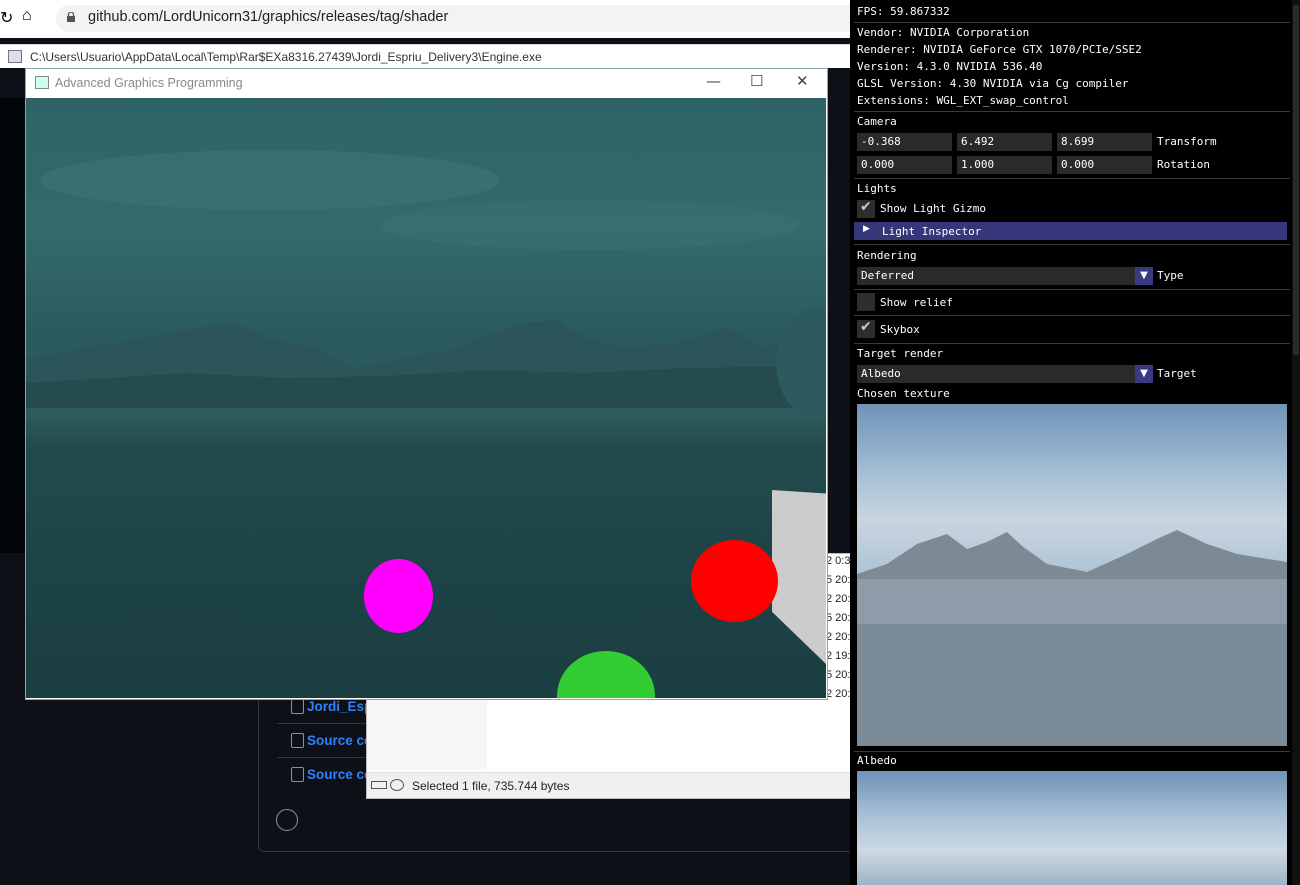  What do you see at coordinates (866, 229) in the screenshot?
I see `expand-arrow-icon: ▶` at bounding box center [866, 229].